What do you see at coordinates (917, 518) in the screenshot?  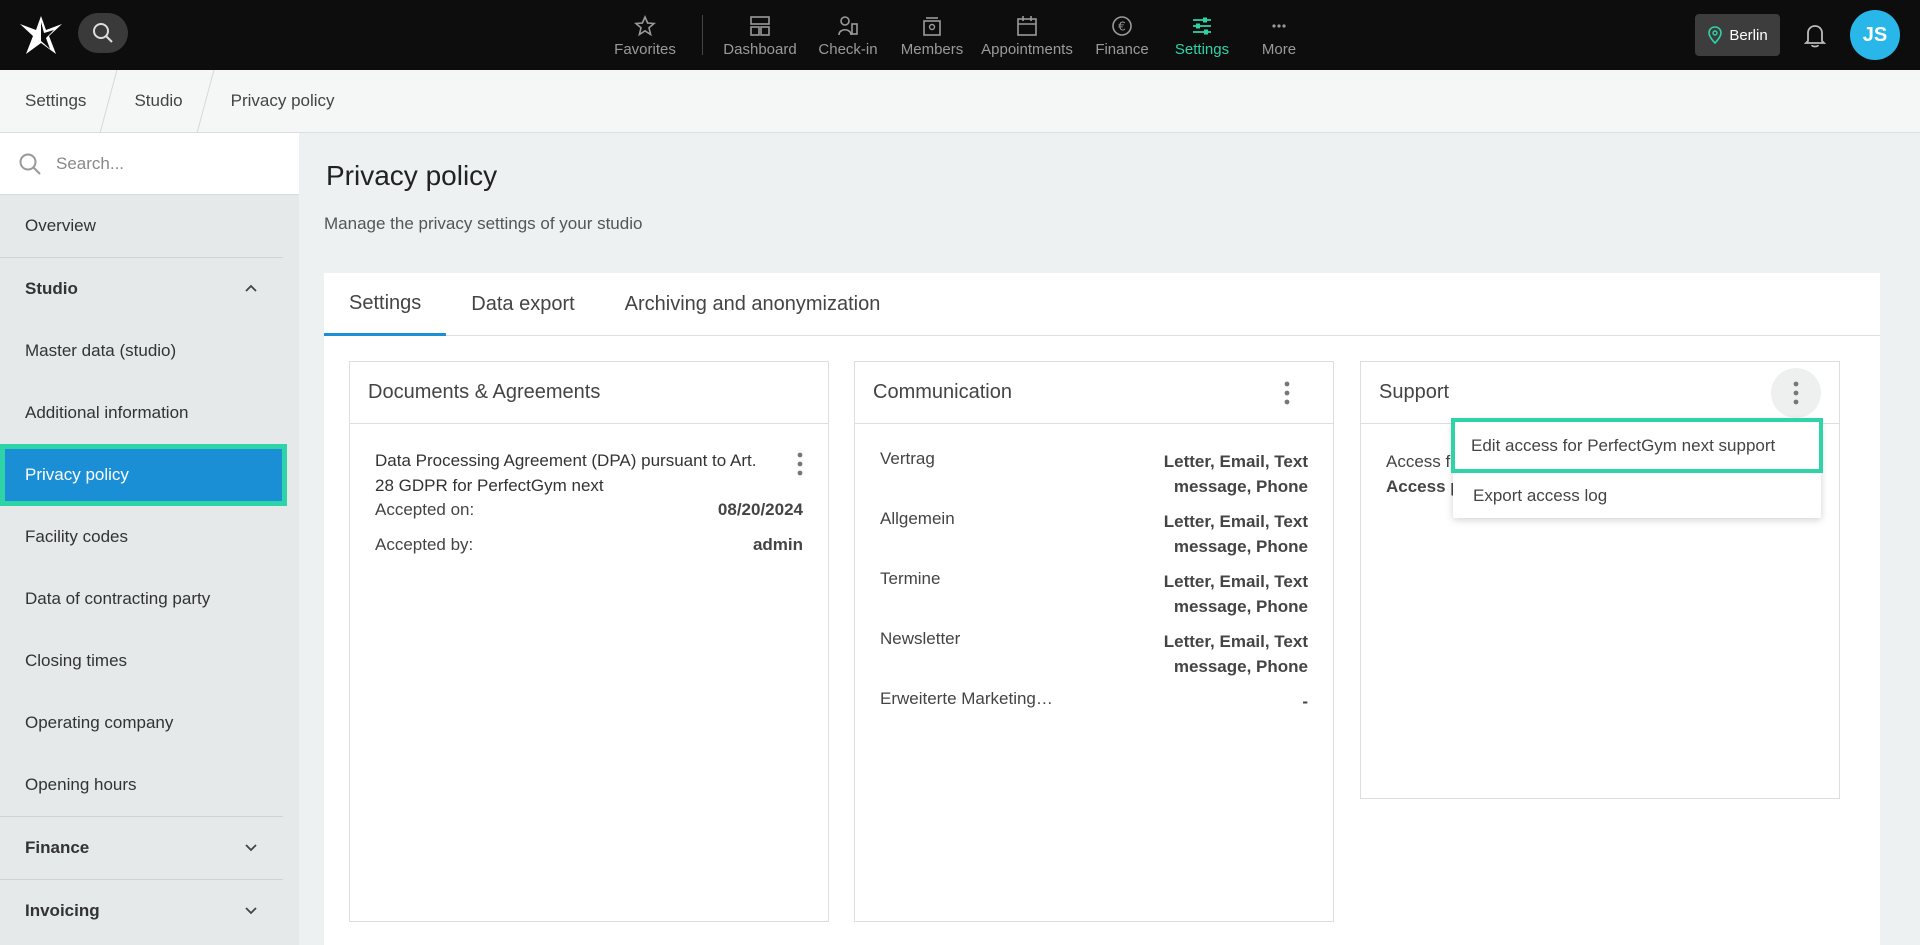 I see `communication-key: Allgemein` at bounding box center [917, 518].